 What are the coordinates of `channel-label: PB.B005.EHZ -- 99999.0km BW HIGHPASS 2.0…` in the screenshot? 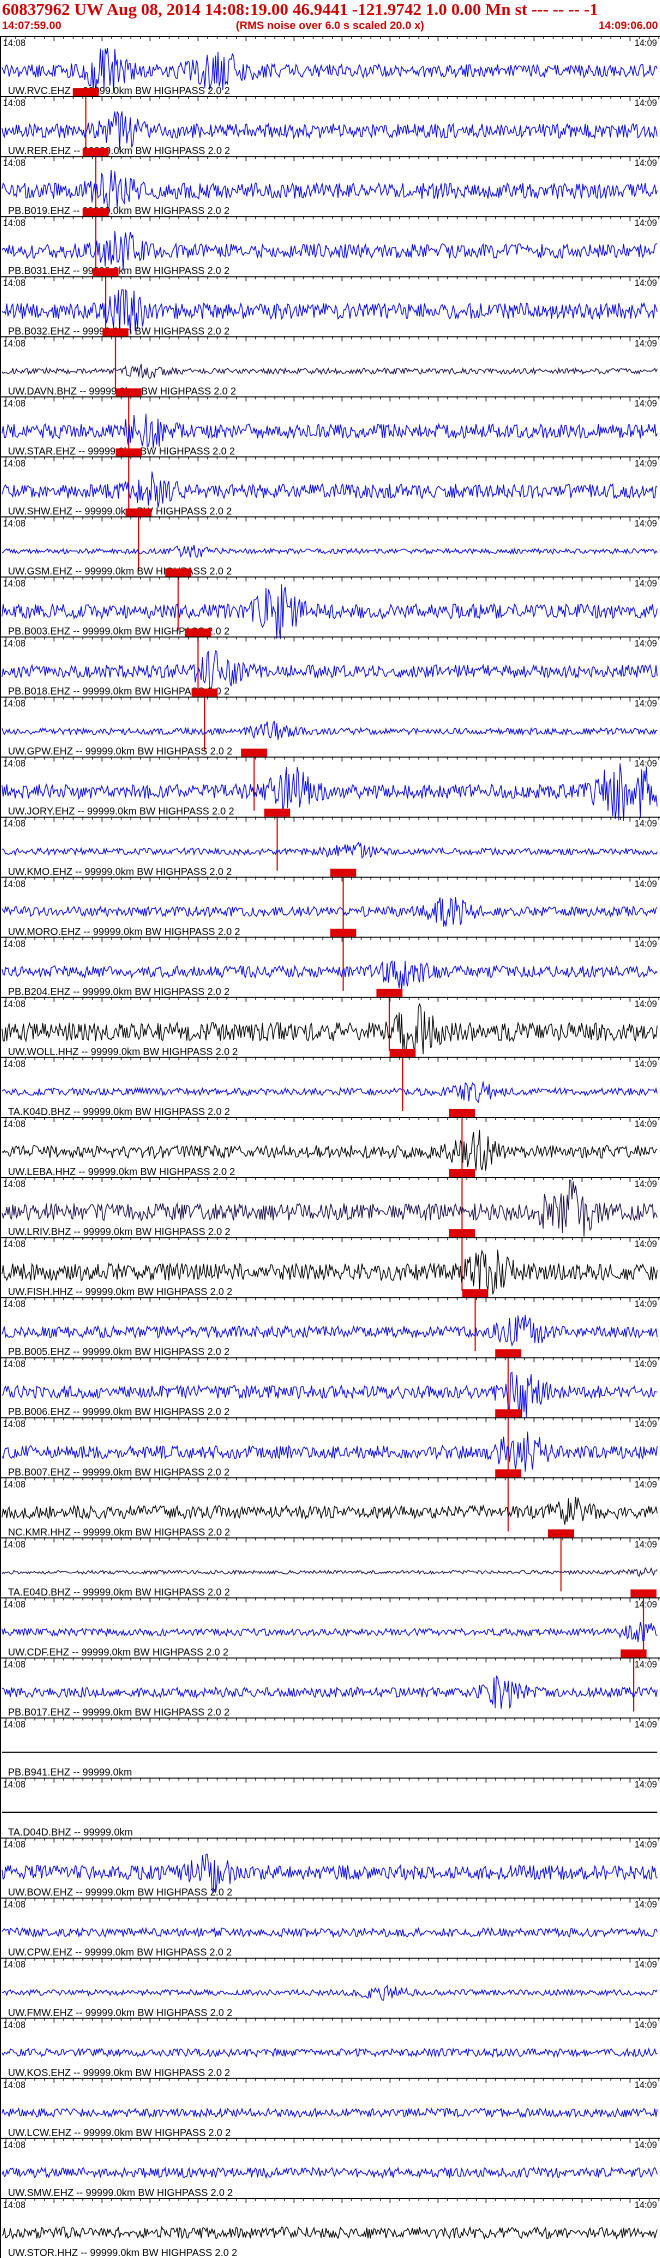 It's located at (119, 1352).